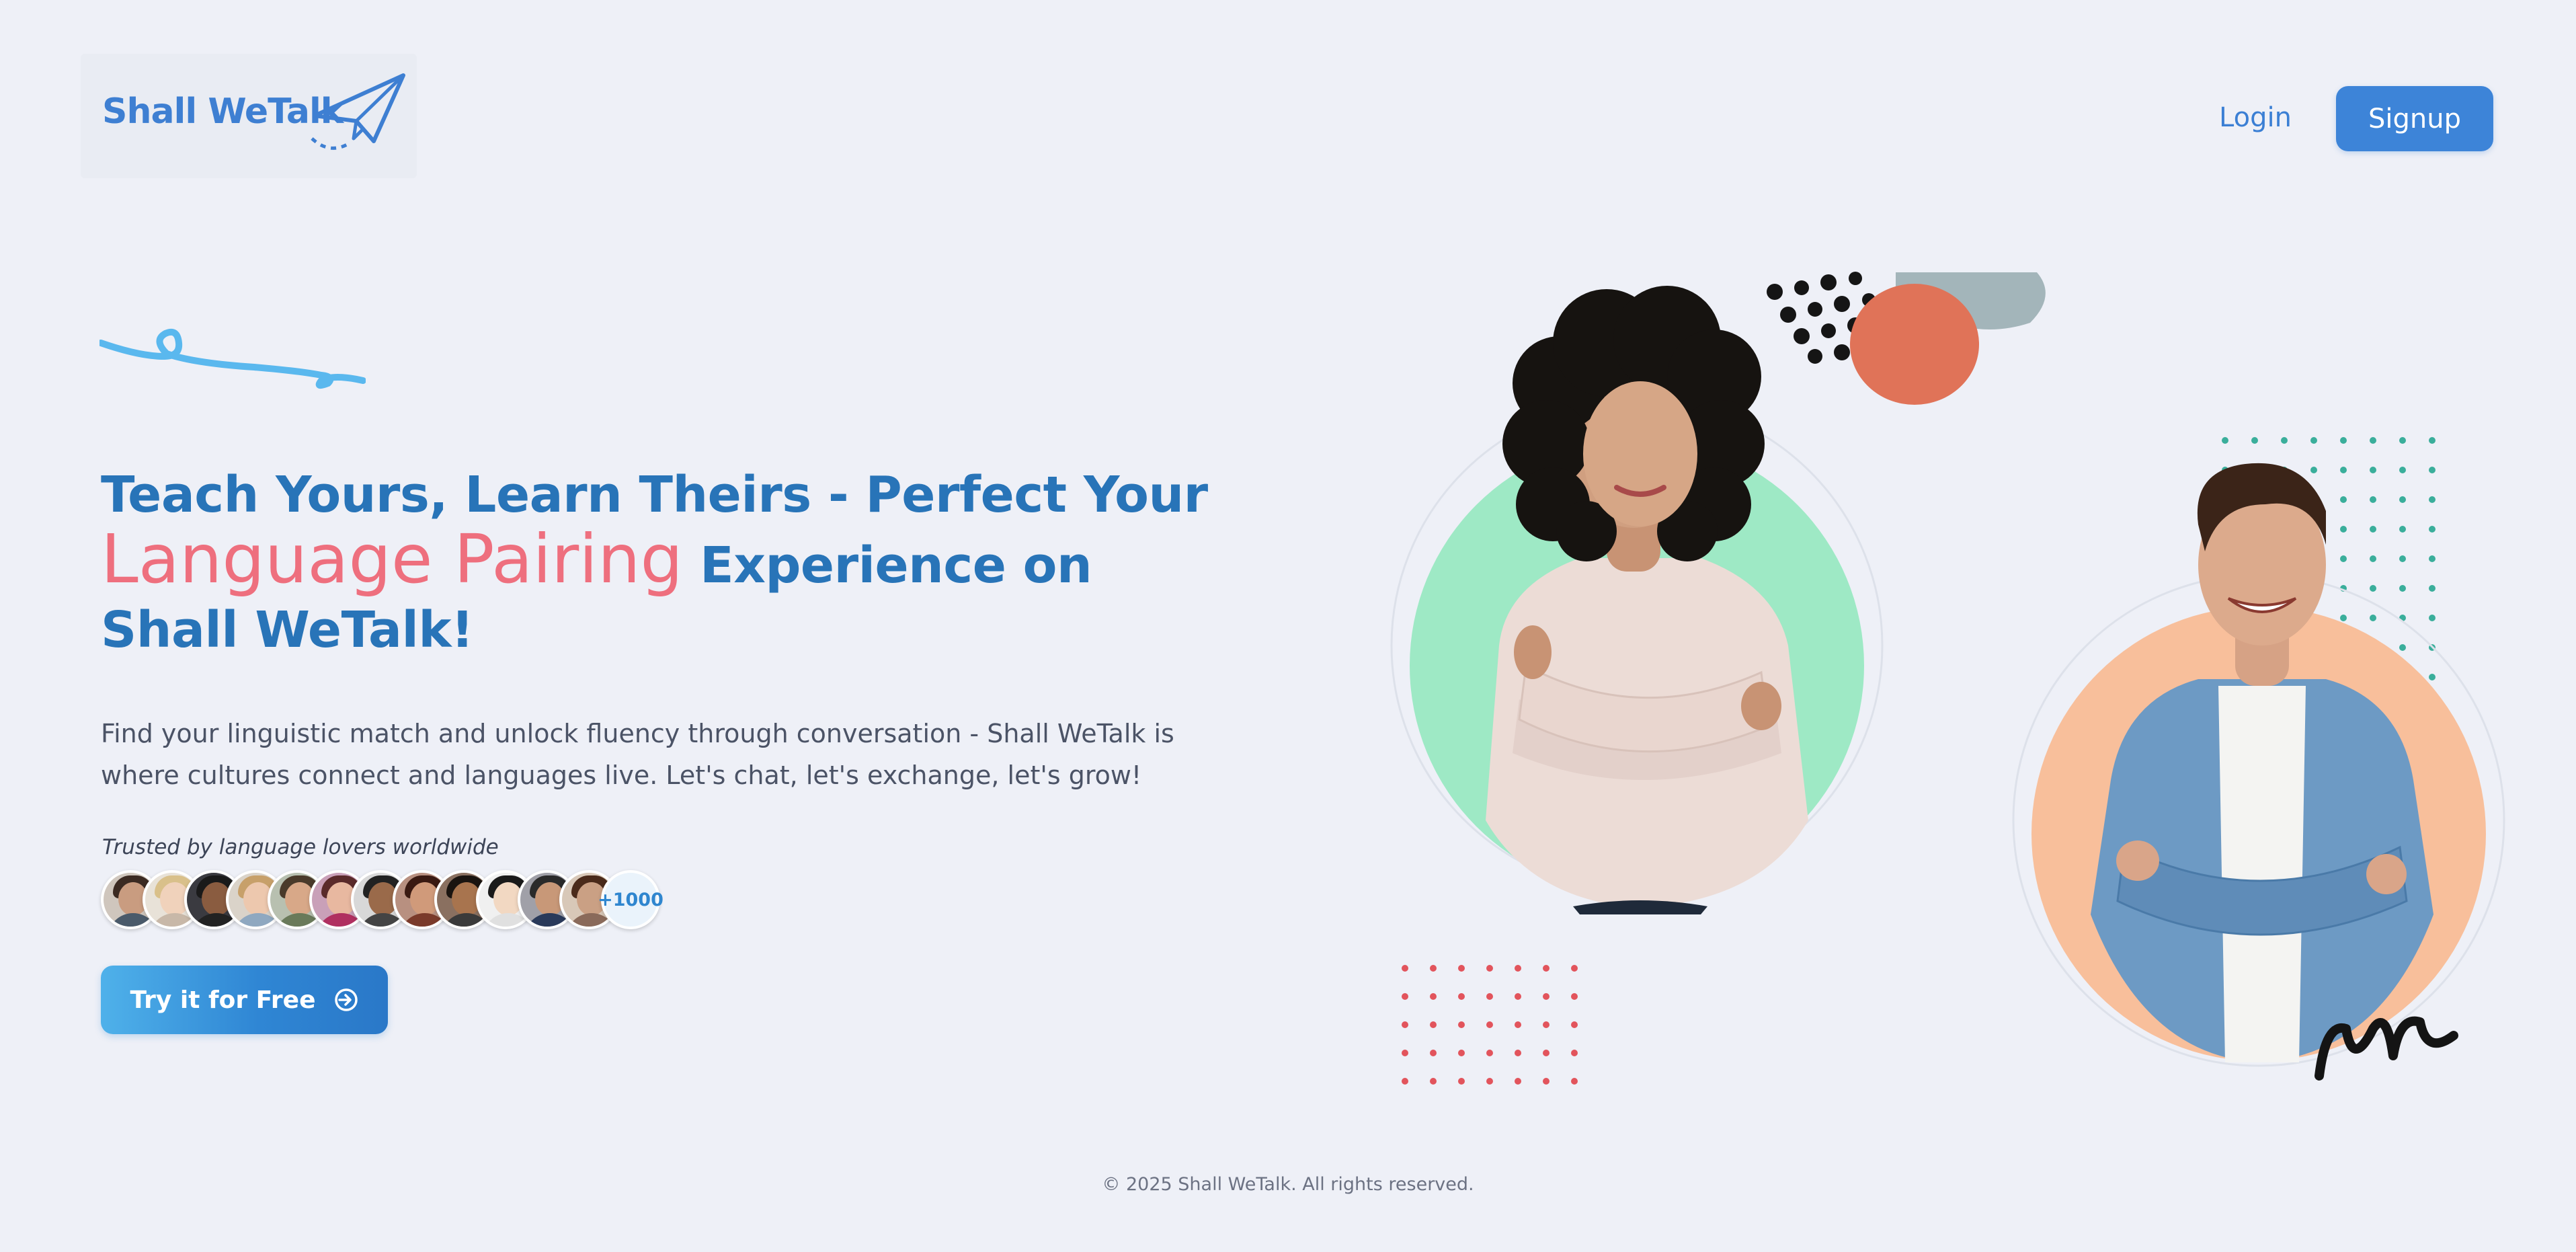  Describe the element at coordinates (1647, 600) in the screenshot. I see `woman-photo` at that location.